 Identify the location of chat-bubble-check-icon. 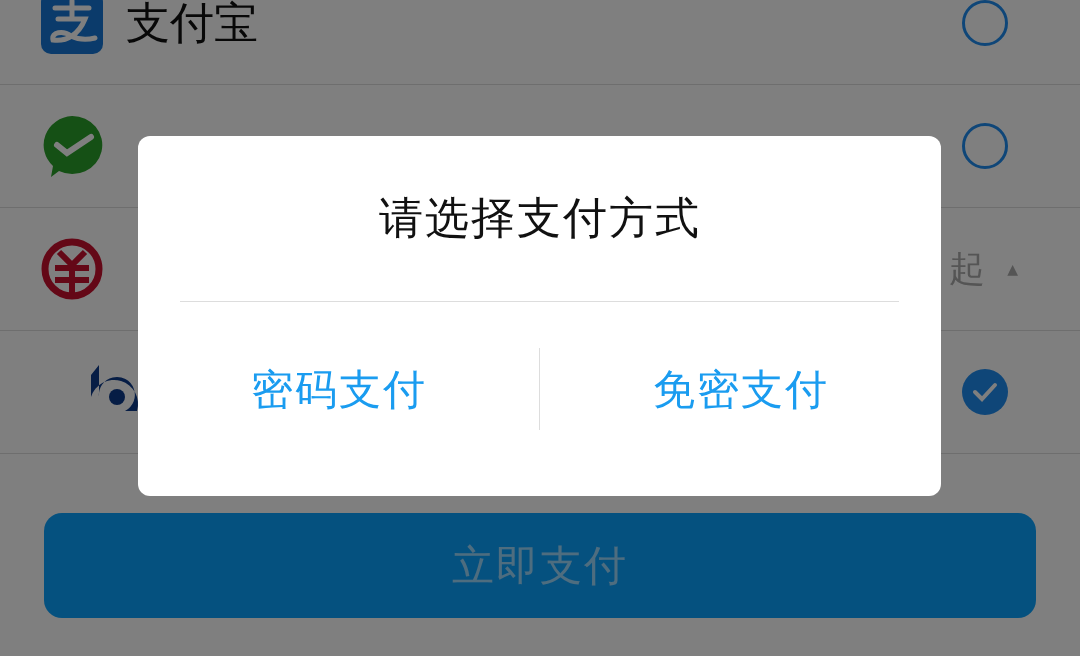
(72, 146).